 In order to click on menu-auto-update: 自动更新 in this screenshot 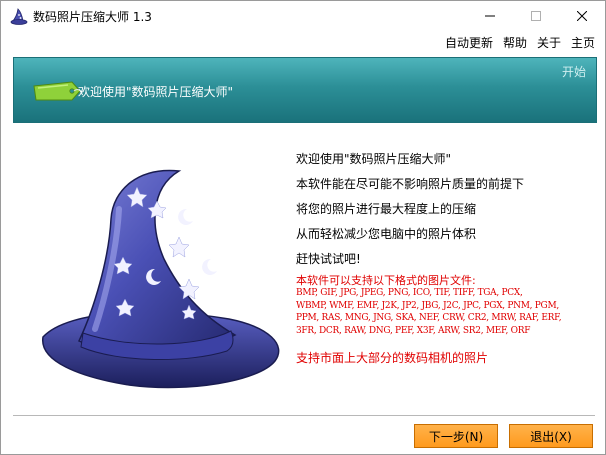, I will do `click(469, 43)`.